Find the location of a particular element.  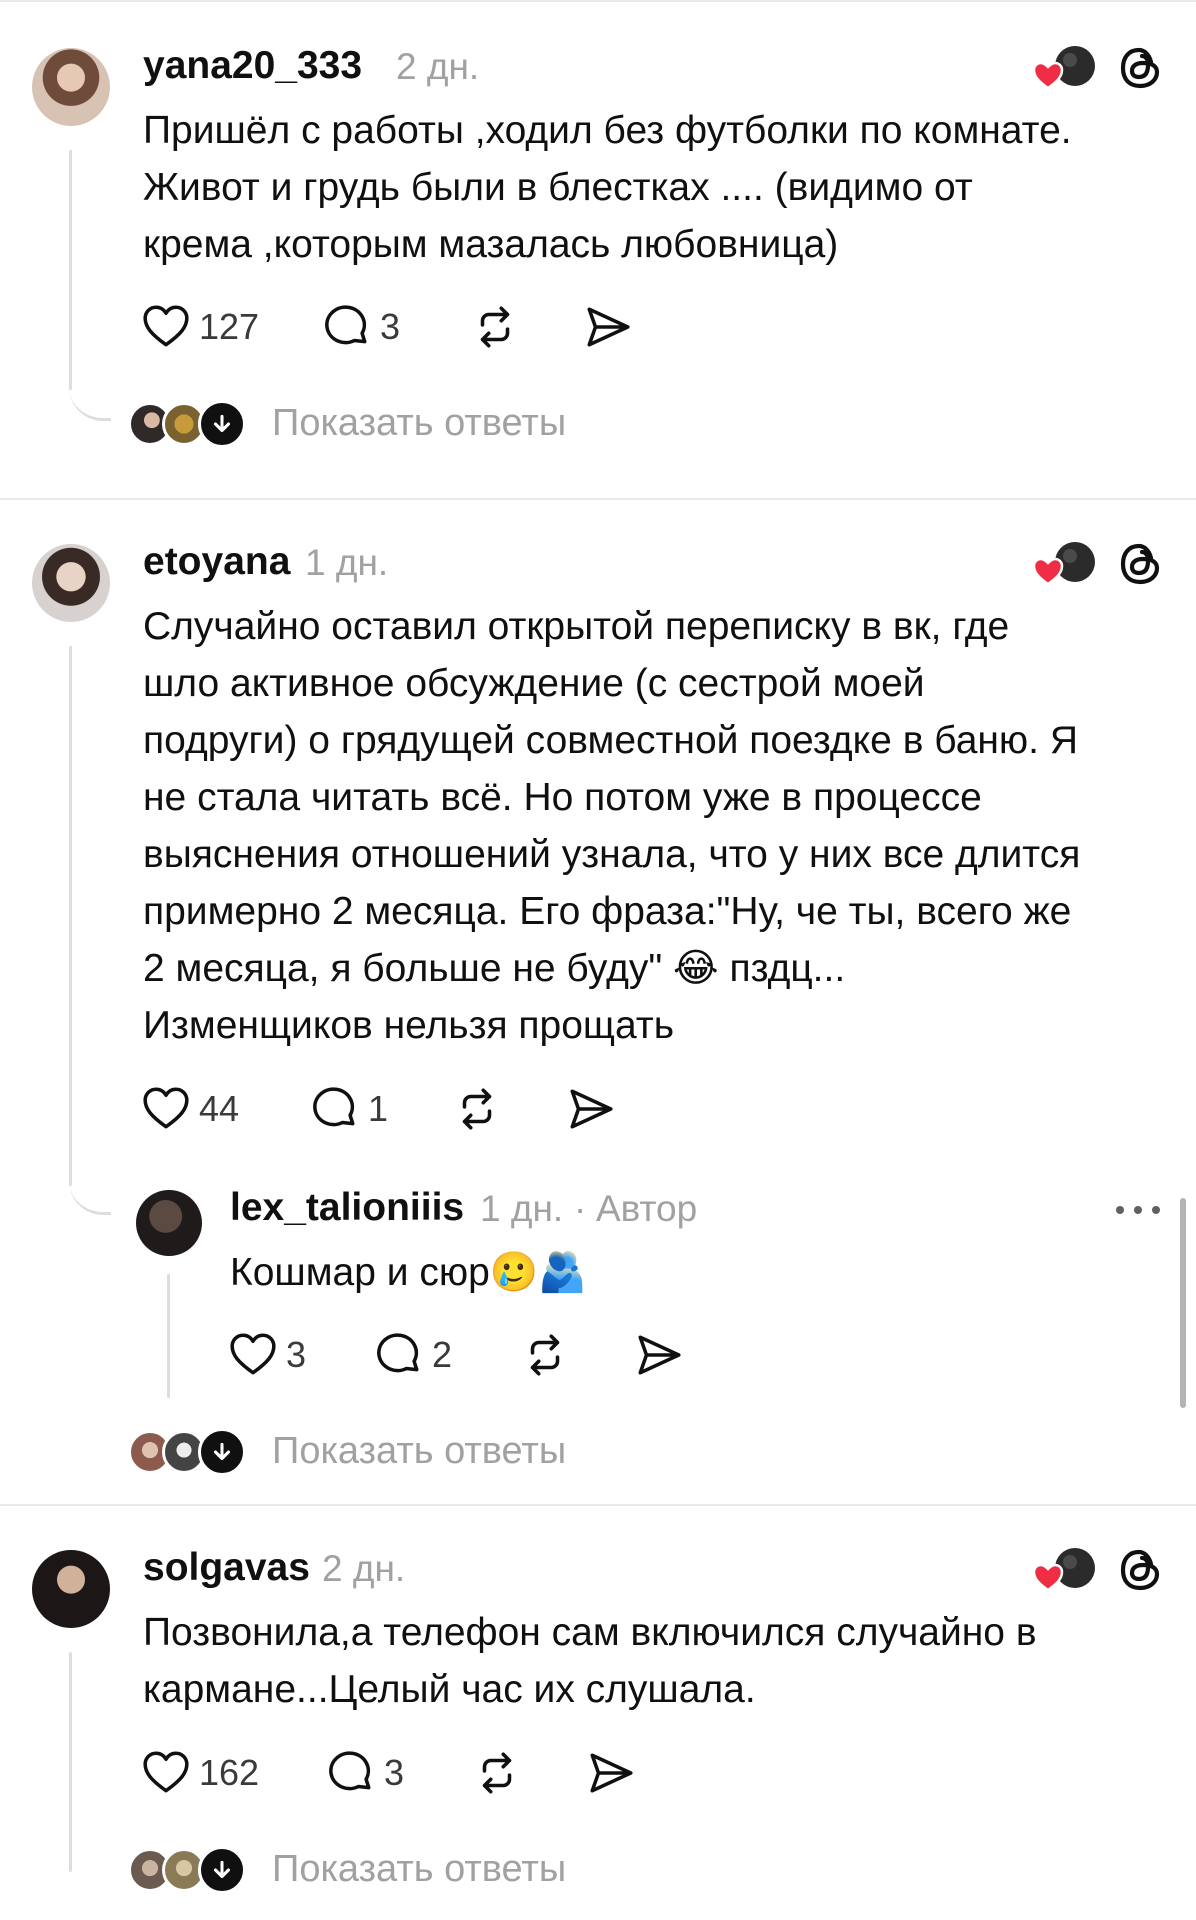

like-count: 3 is located at coordinates (296, 1354).